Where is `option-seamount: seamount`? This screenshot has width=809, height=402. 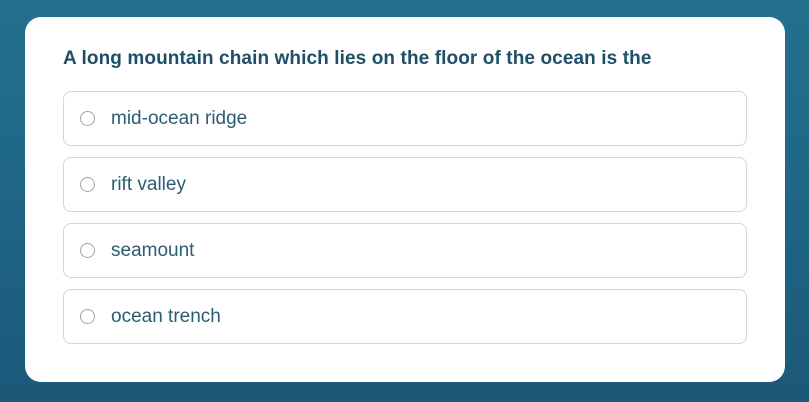
option-seamount: seamount is located at coordinates (405, 250).